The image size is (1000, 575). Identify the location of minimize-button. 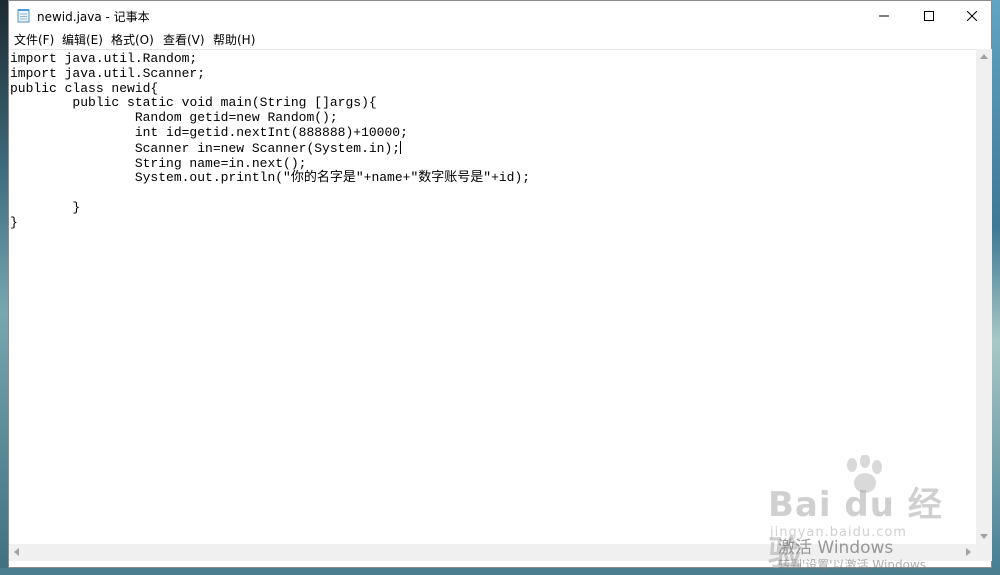
(884, 15).